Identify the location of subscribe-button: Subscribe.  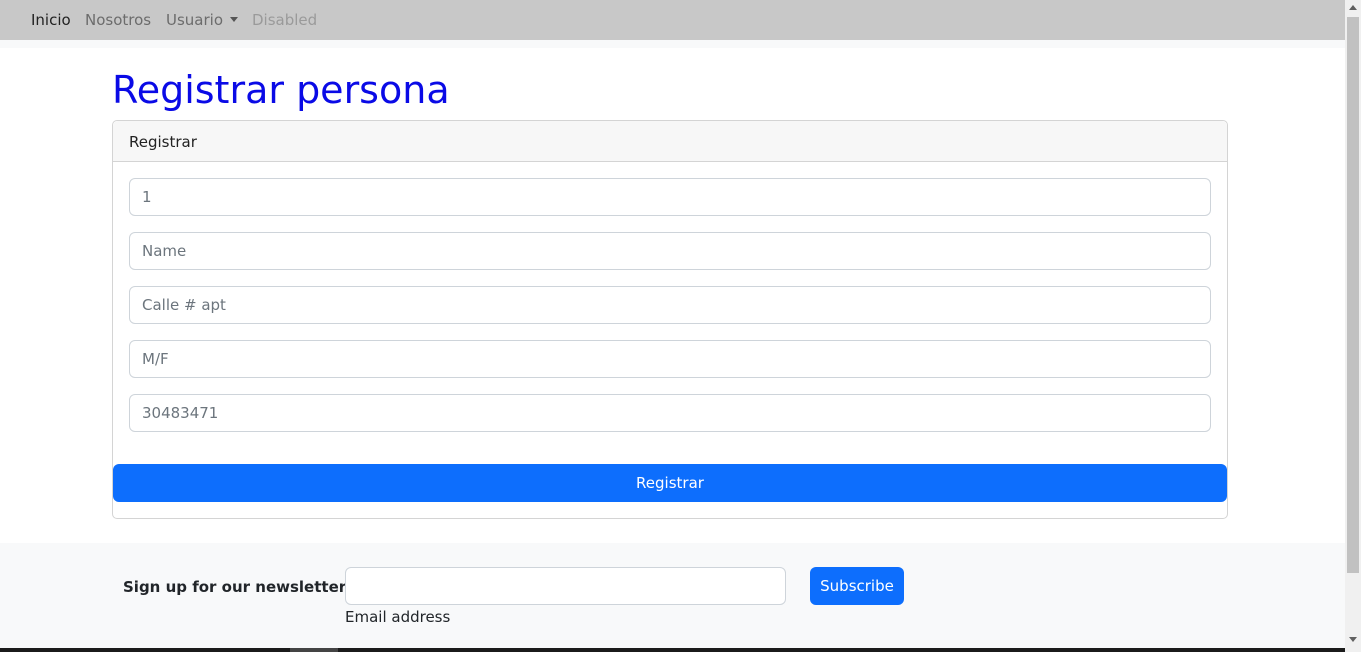
(857, 586).